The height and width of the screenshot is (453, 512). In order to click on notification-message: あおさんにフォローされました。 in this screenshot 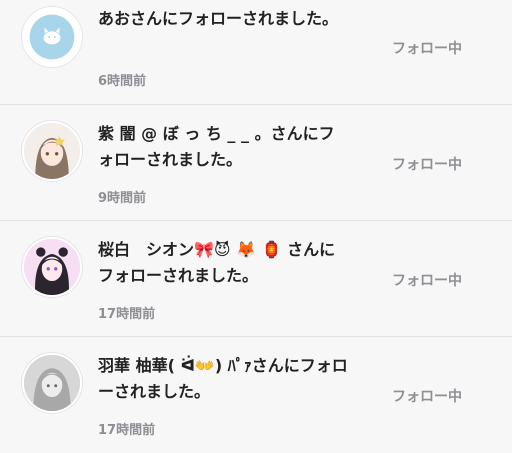, I will do `click(218, 18)`.